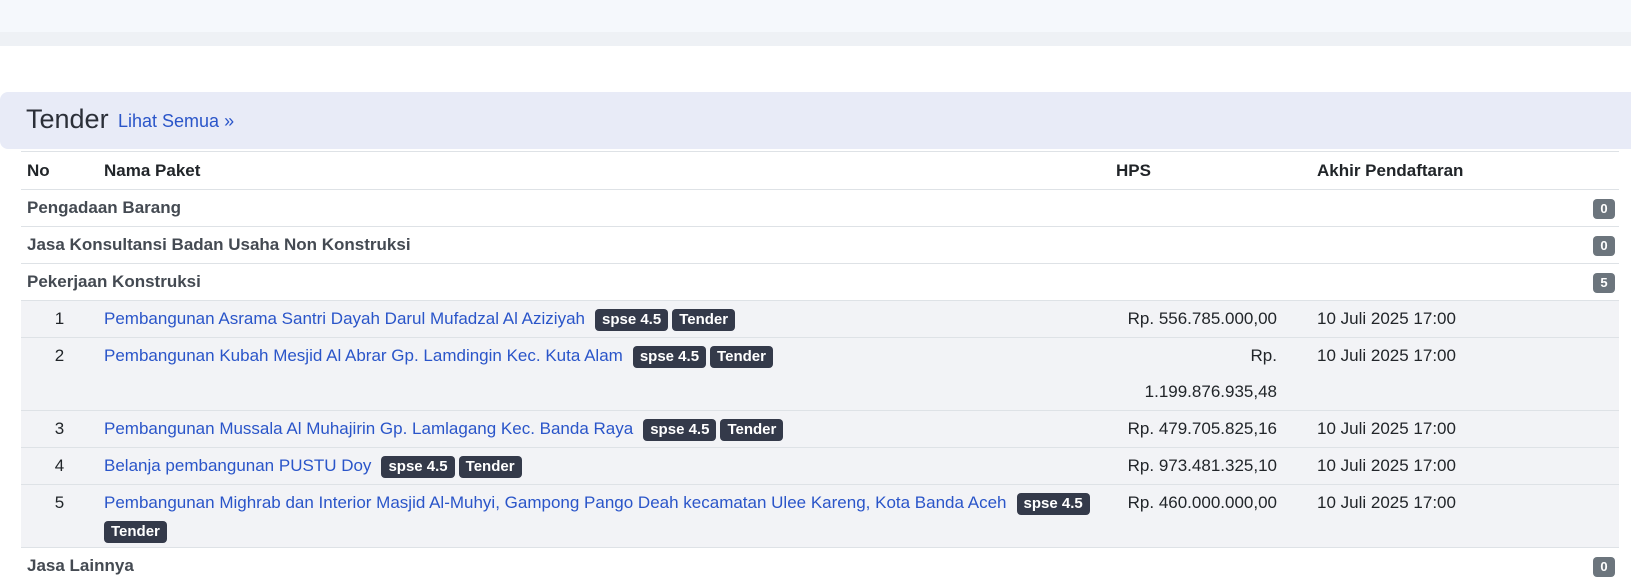 The height and width of the screenshot is (584, 1631). What do you see at coordinates (604, 171) in the screenshot?
I see `header-name: Nama Paket` at bounding box center [604, 171].